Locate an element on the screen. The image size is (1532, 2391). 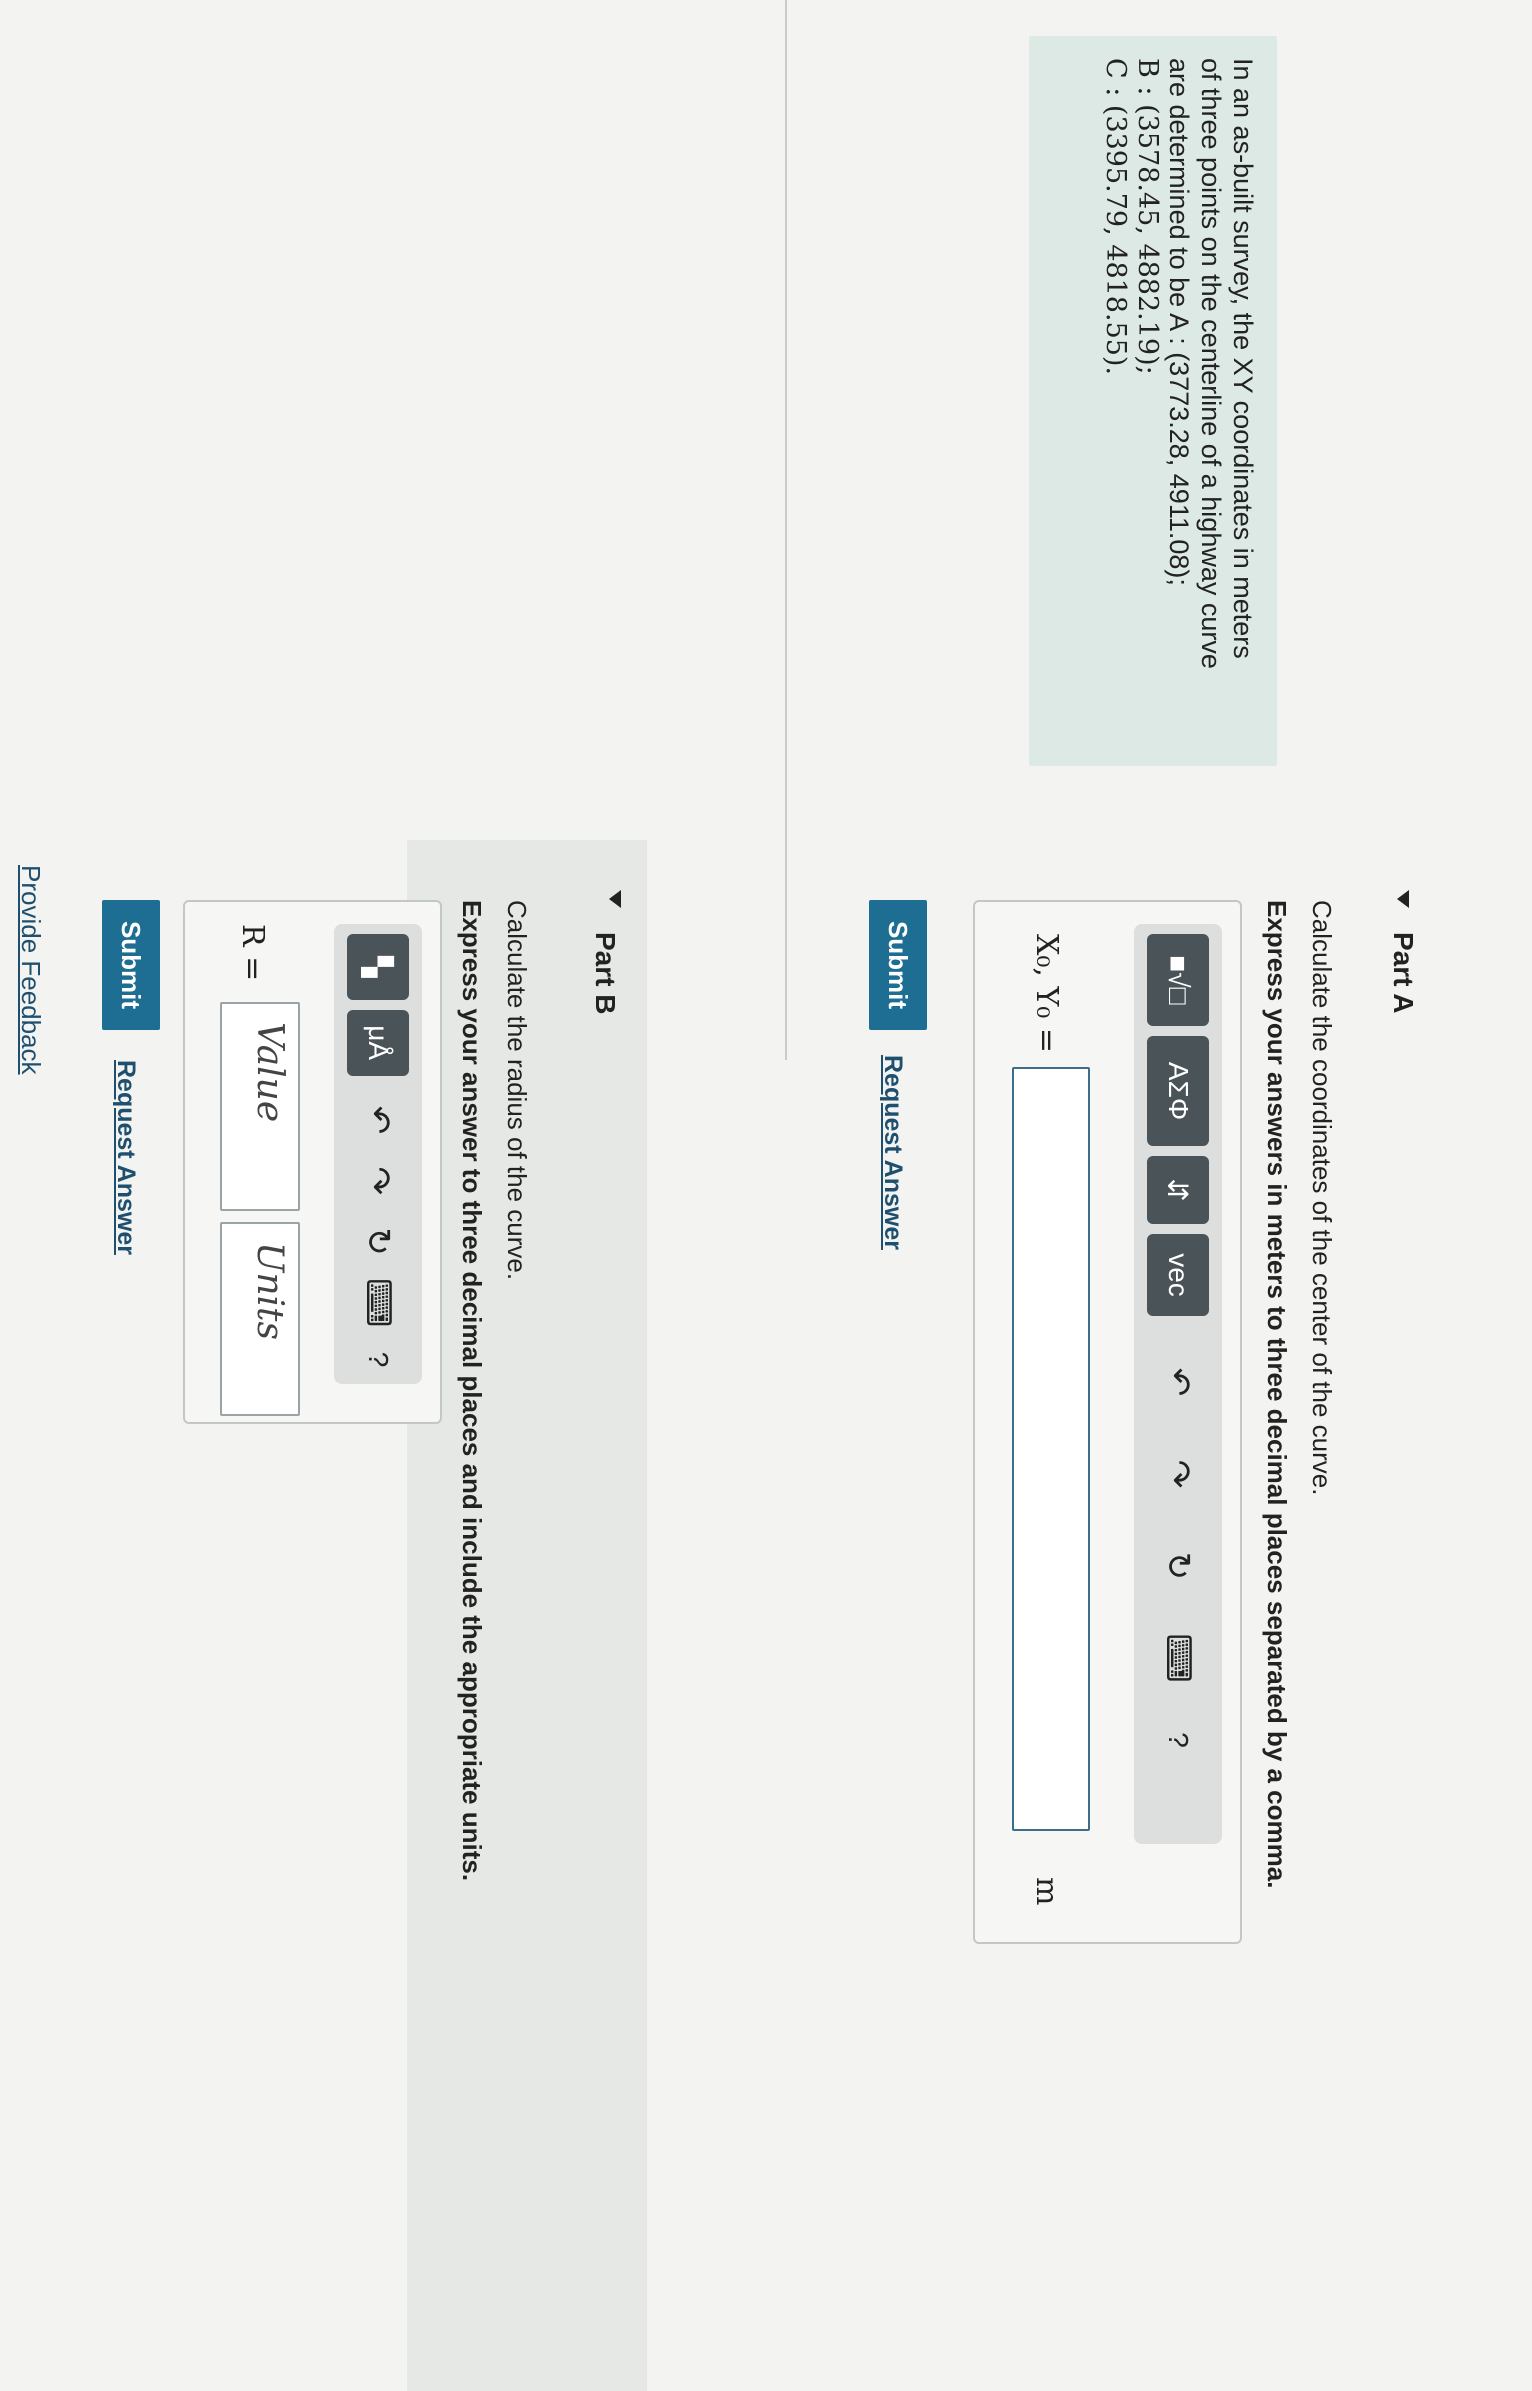
part-a-input-label: X₀, Y₀ = is located at coordinates (1046, 993).